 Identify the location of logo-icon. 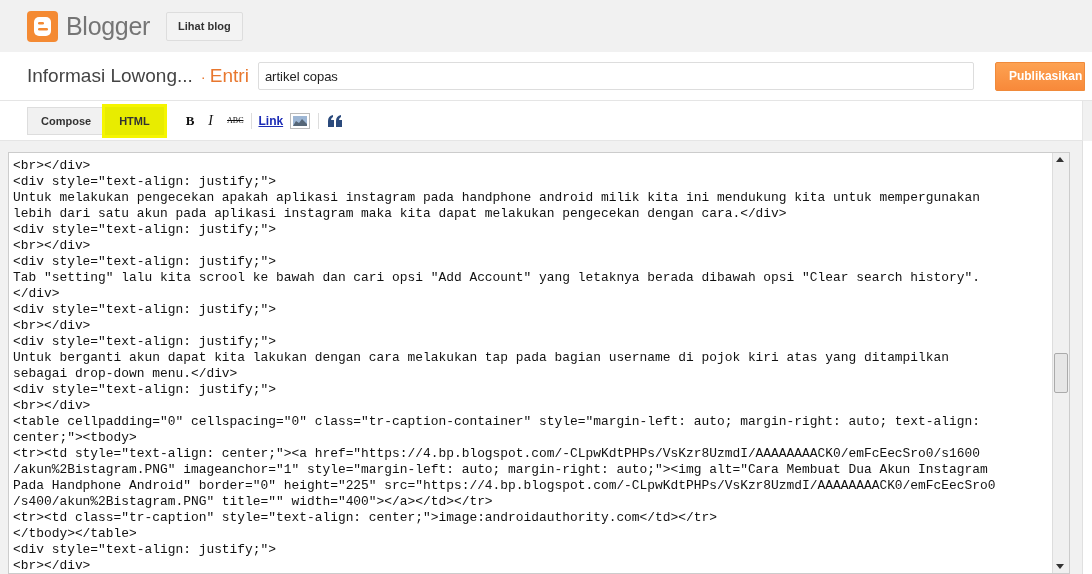
(42, 26).